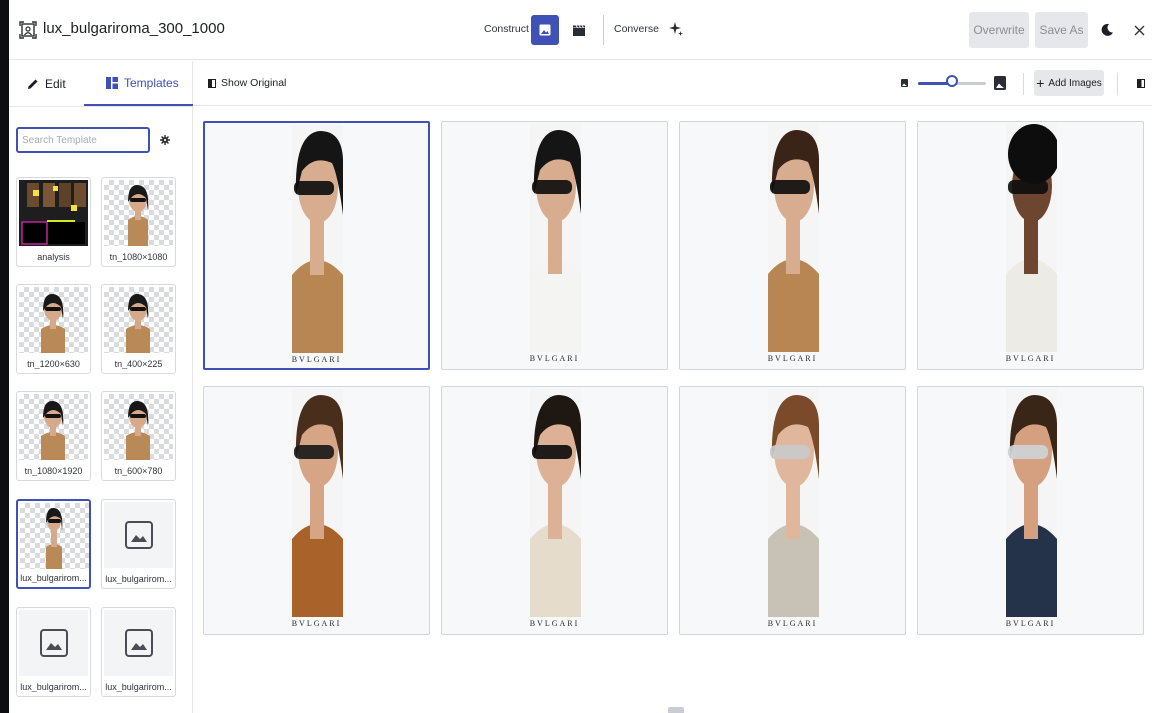 The height and width of the screenshot is (713, 1152). I want to click on template-label: tn_1080×1920, so click(53, 471).